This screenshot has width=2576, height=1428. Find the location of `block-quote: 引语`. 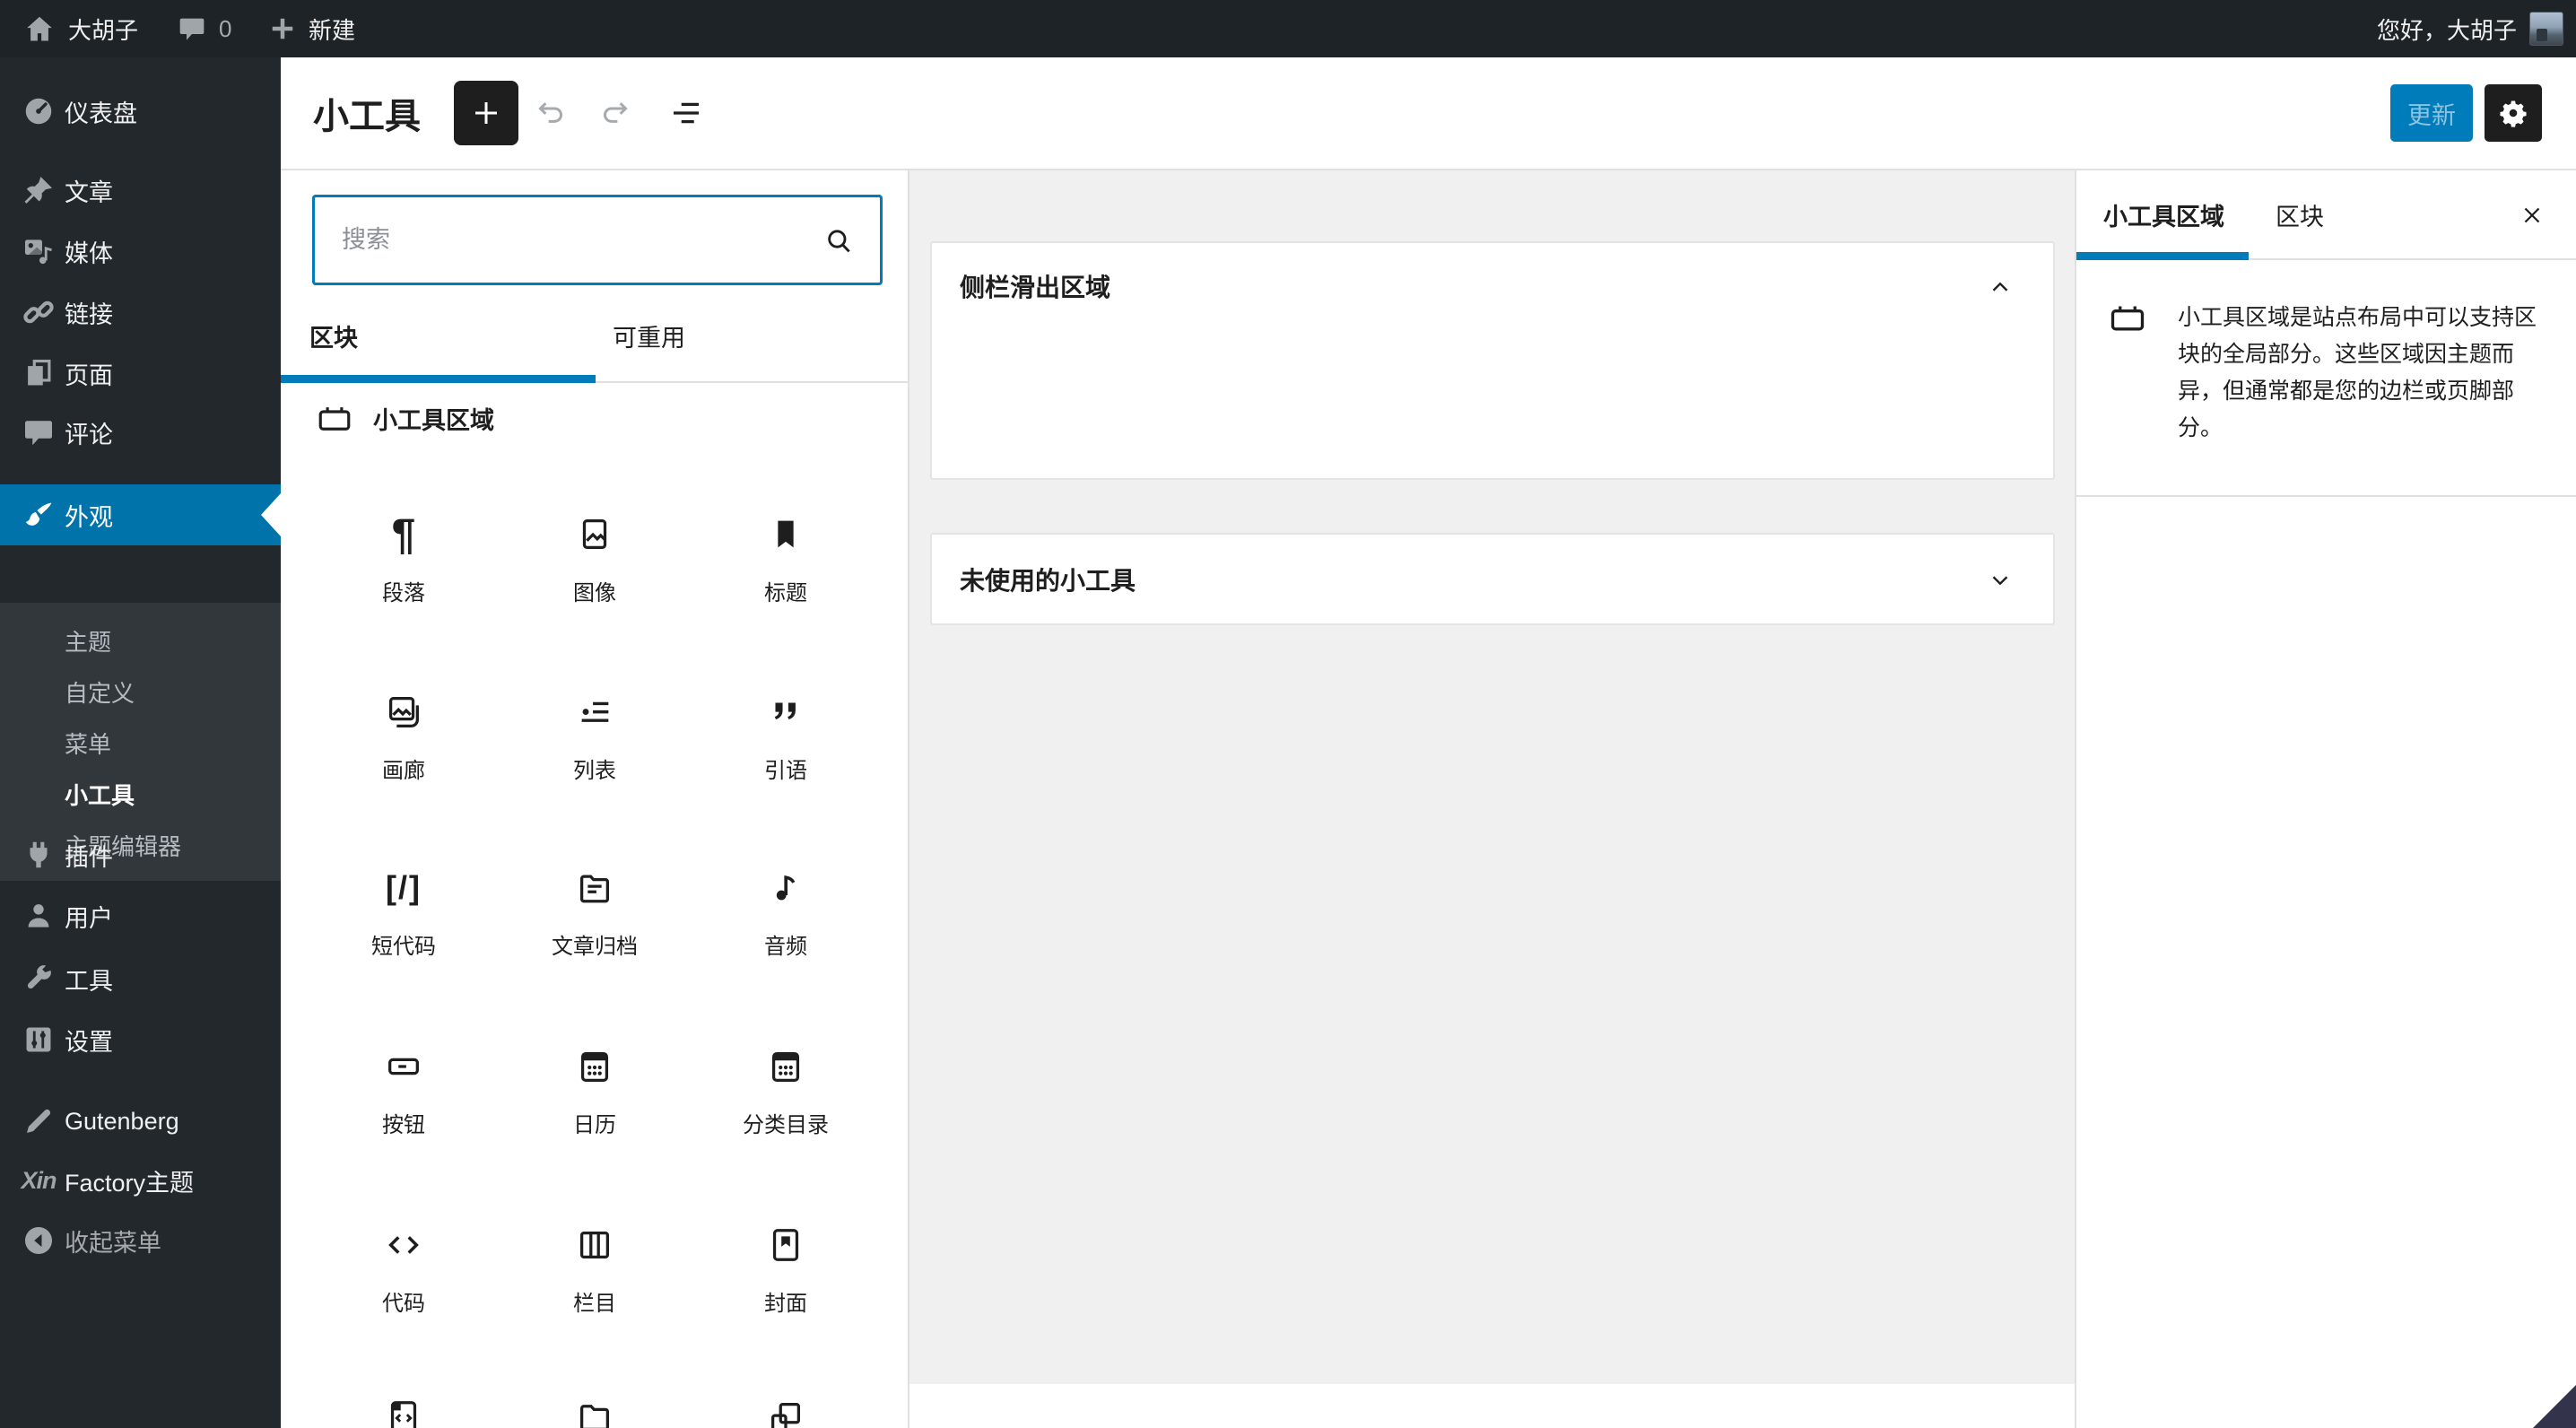

block-quote: 引语 is located at coordinates (785, 734).